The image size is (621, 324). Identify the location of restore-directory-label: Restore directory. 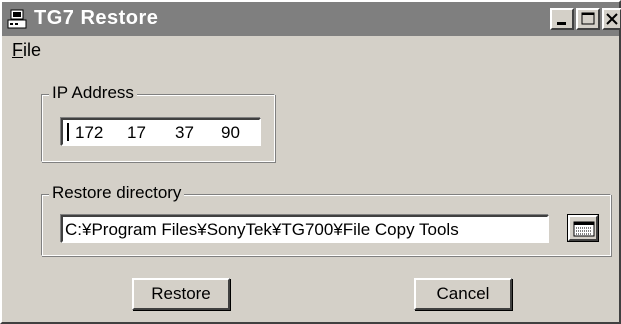
(117, 193).